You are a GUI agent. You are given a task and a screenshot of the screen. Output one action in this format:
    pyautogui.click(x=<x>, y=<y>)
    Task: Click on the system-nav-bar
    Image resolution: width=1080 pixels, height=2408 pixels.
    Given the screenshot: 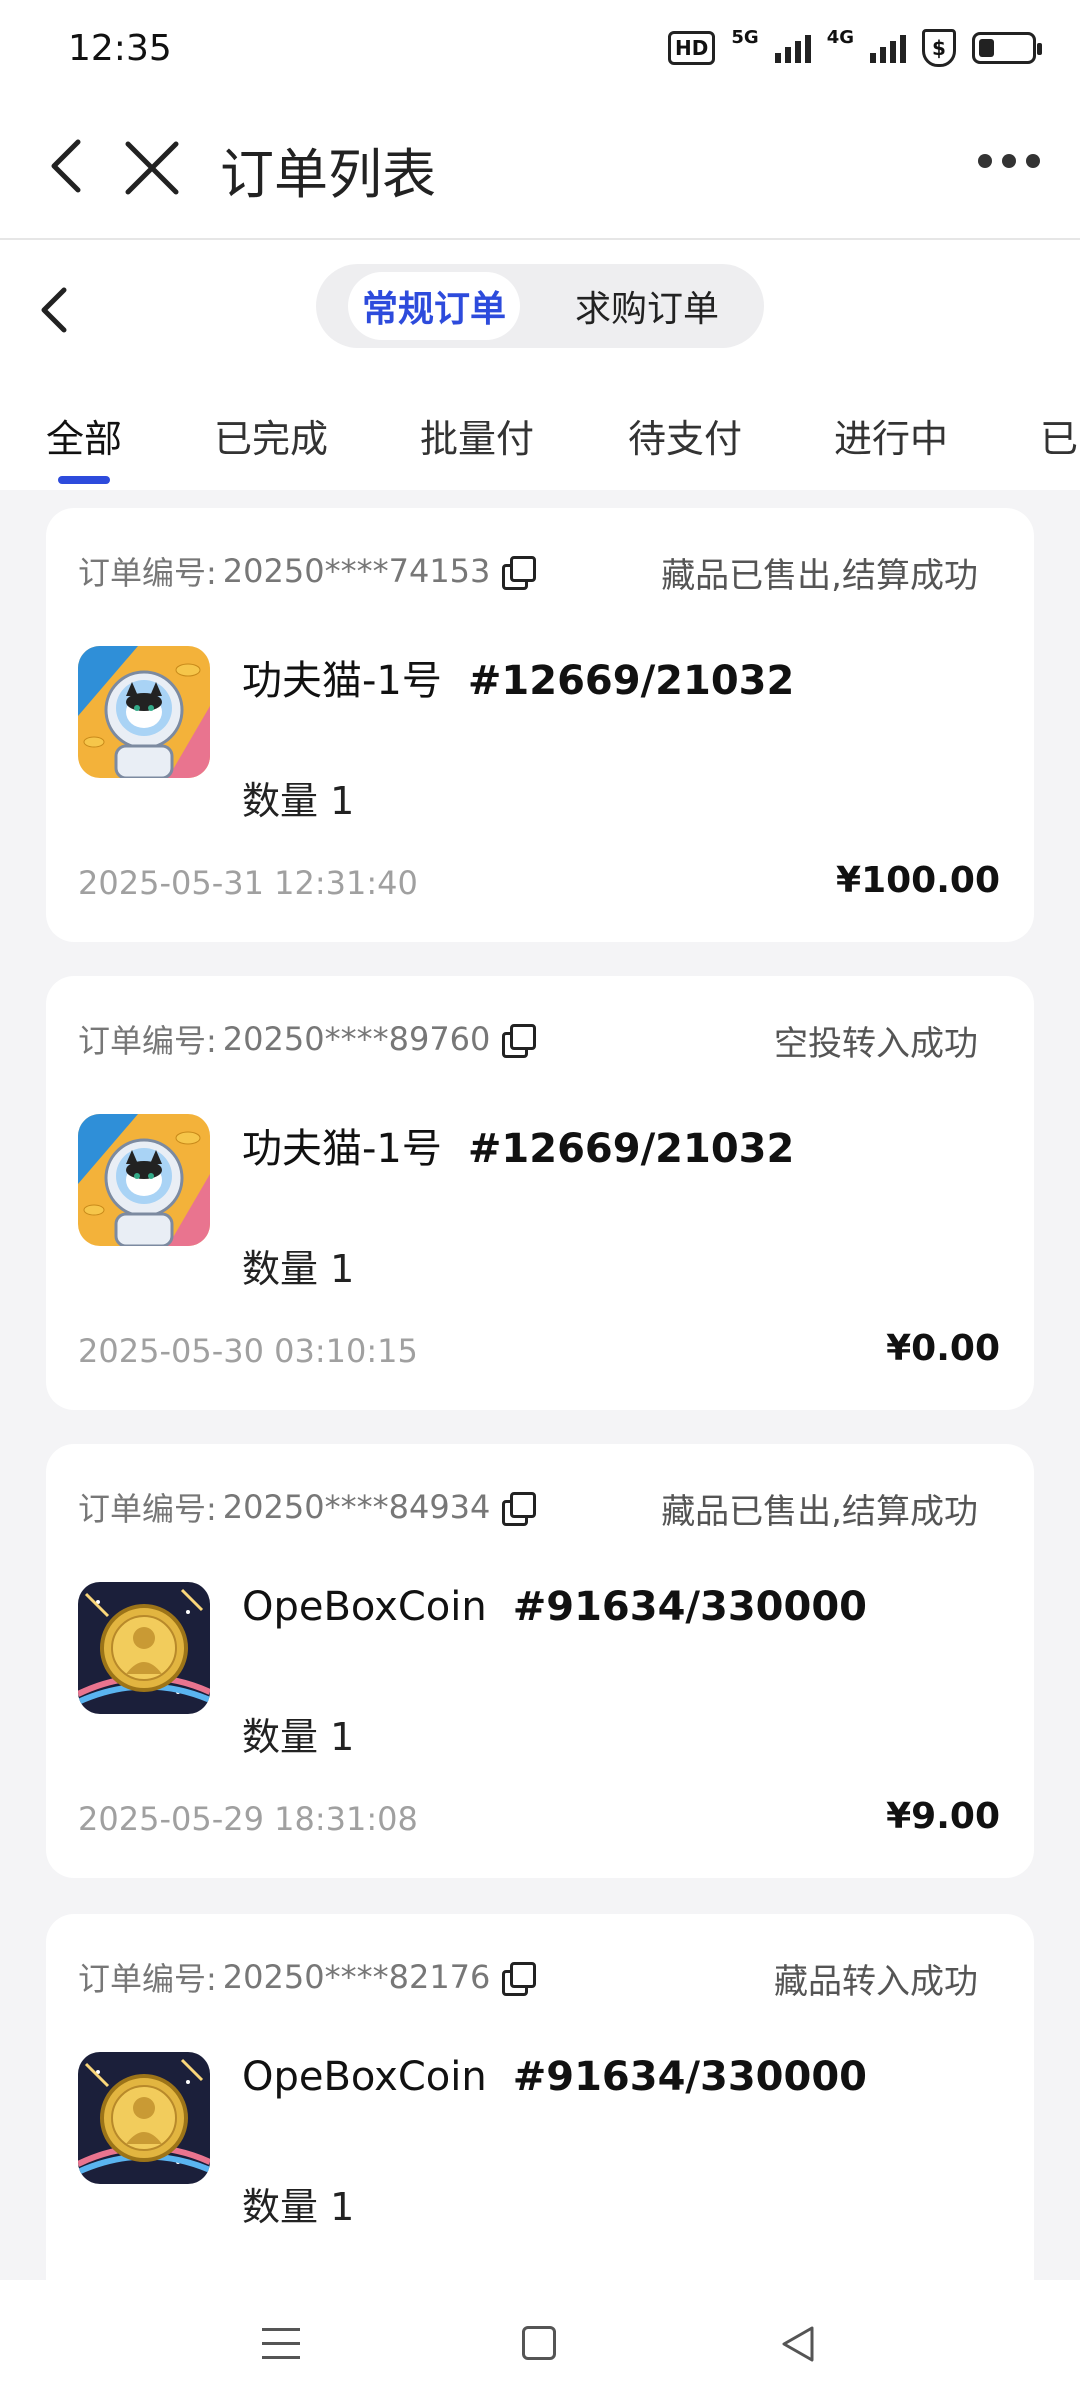 What is the action you would take?
    pyautogui.click(x=540, y=2344)
    